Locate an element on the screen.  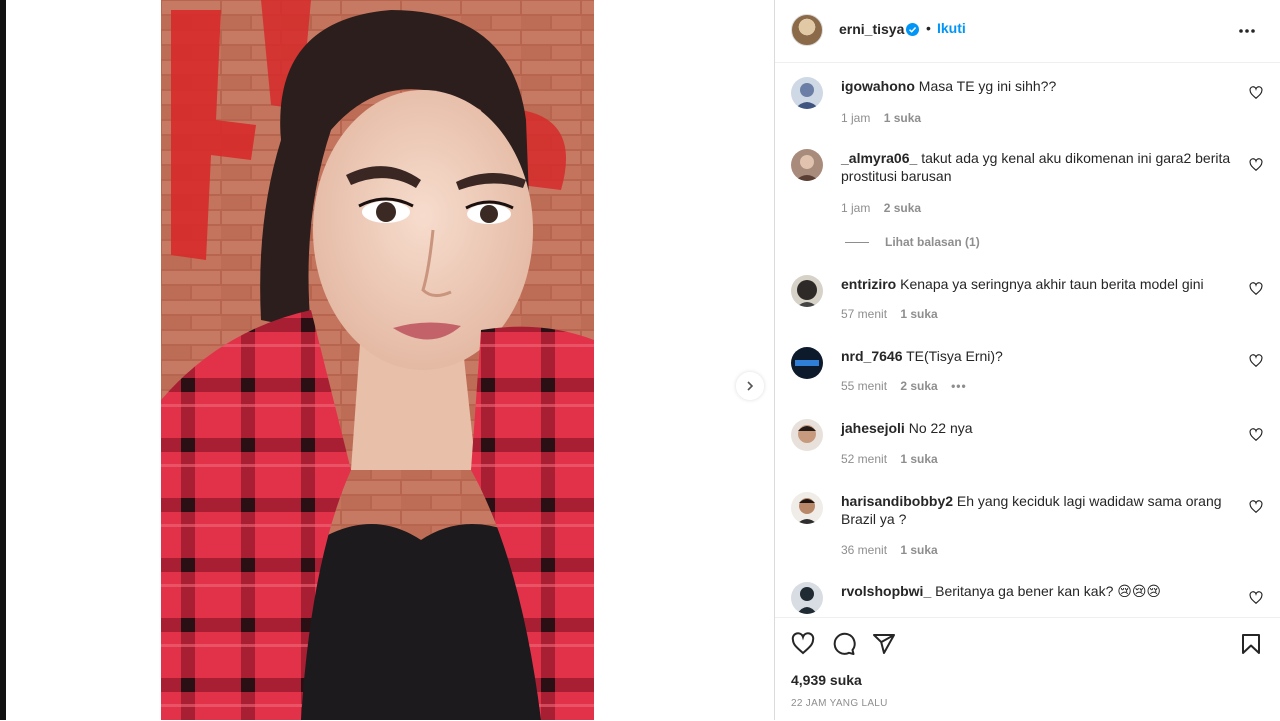
more-horizontal-icon is located at coordinates (1247, 31).